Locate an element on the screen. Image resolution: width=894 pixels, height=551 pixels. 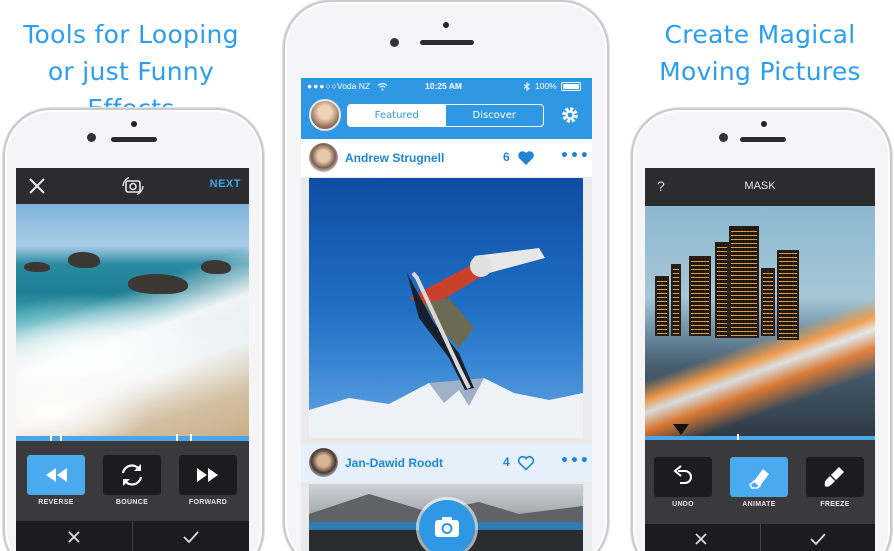
mask-controls: UNDO ANIMATE FREEZE is located at coordinates (760, 482).